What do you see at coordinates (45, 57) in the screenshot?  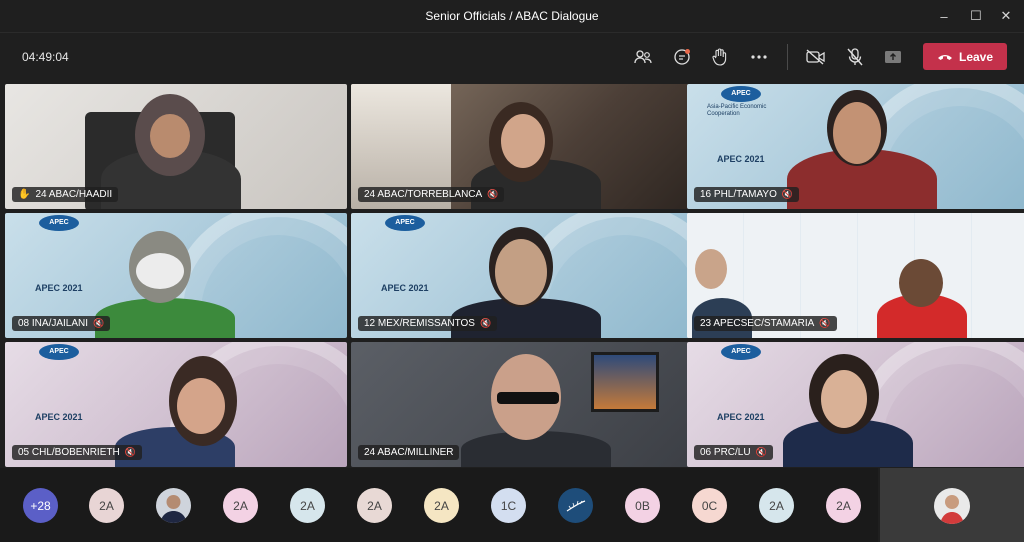 I see `meeting-timer: 04:49:04` at bounding box center [45, 57].